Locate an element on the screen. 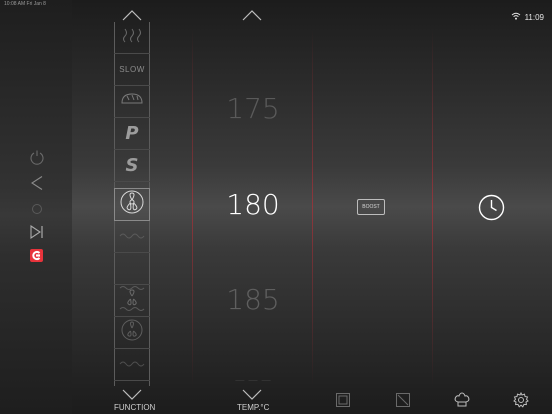 This screenshot has width=552, height=414. fan-bottom-heat-icon is located at coordinates (132, 300).